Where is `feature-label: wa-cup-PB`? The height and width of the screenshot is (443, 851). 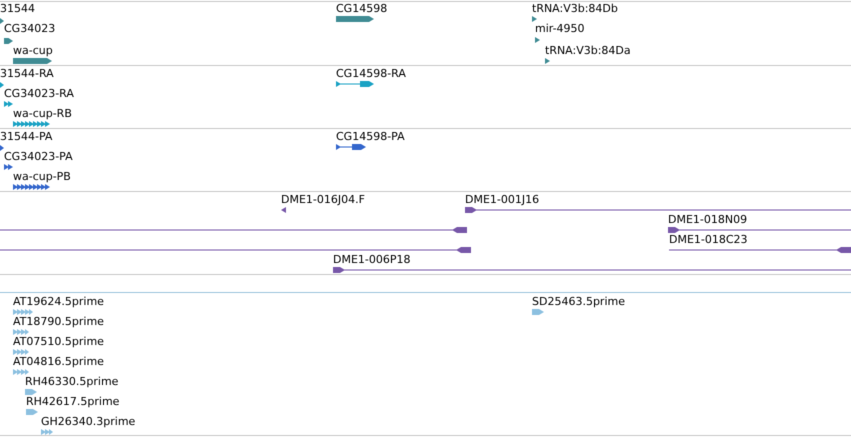 feature-label: wa-cup-PB is located at coordinates (42, 177).